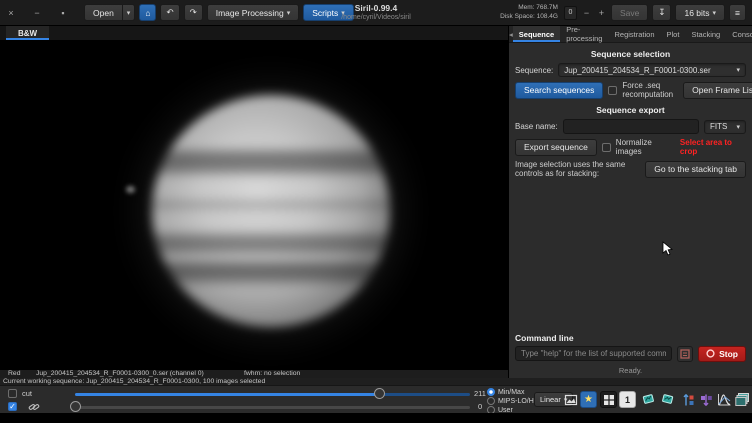 The width and height of the screenshot is (752, 423). I want to click on single-channel-button: 1, so click(627, 399).